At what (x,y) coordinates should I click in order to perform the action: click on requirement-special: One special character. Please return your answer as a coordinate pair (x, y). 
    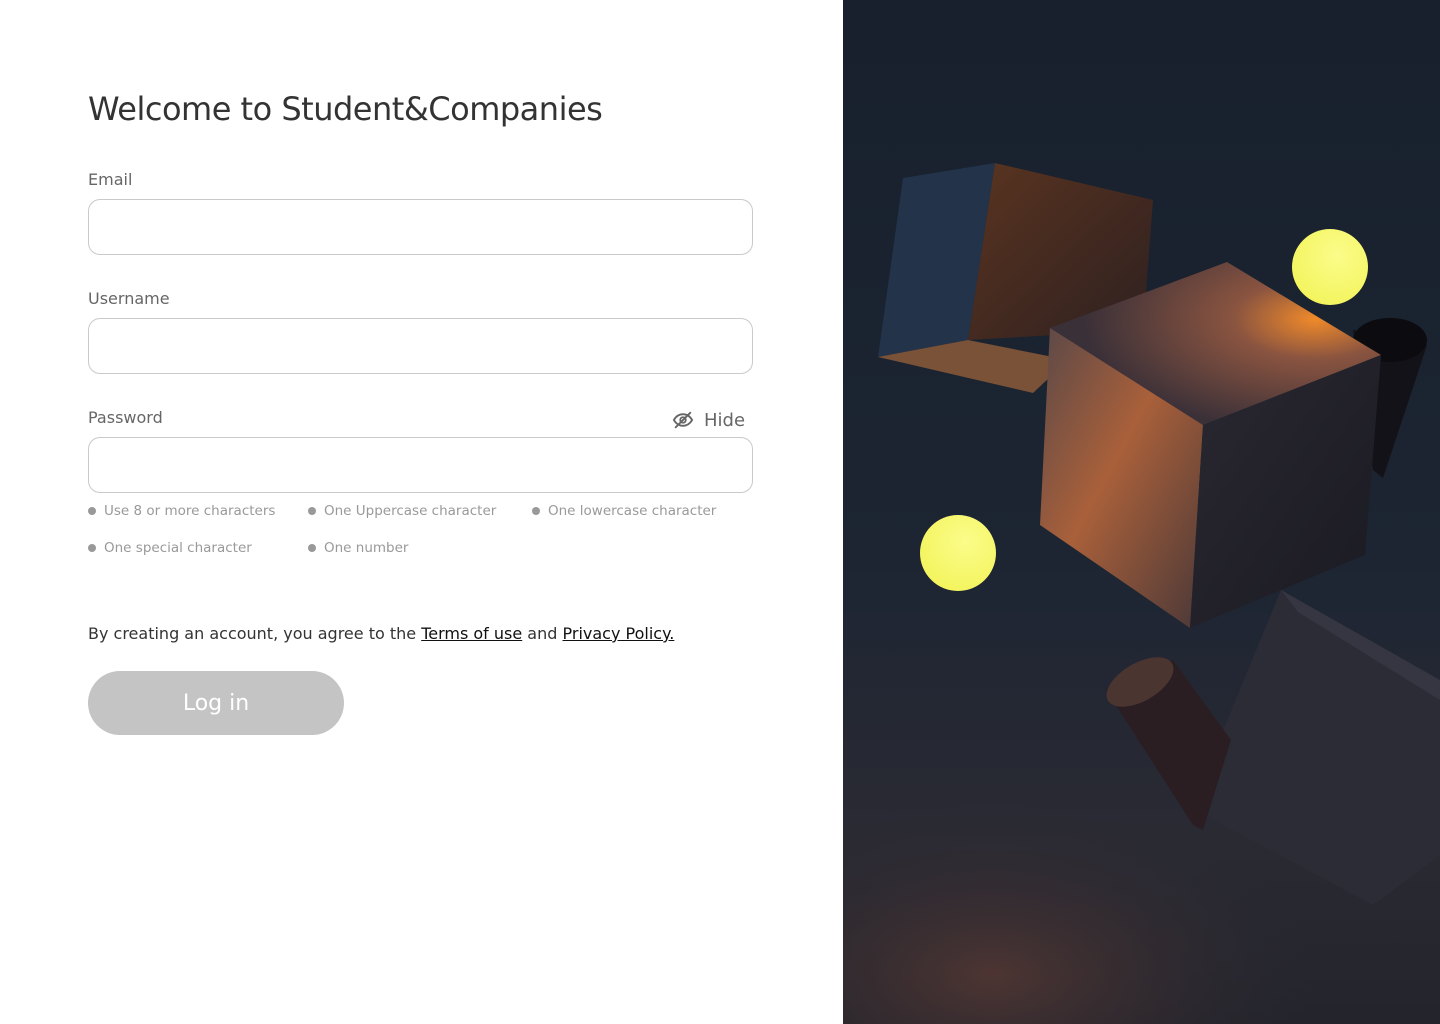
    Looking at the image, I should click on (170, 548).